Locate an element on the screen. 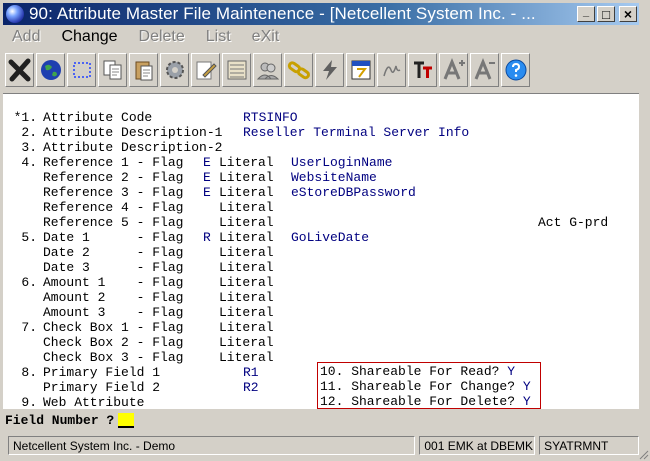  menu-list: List is located at coordinates (218, 37).